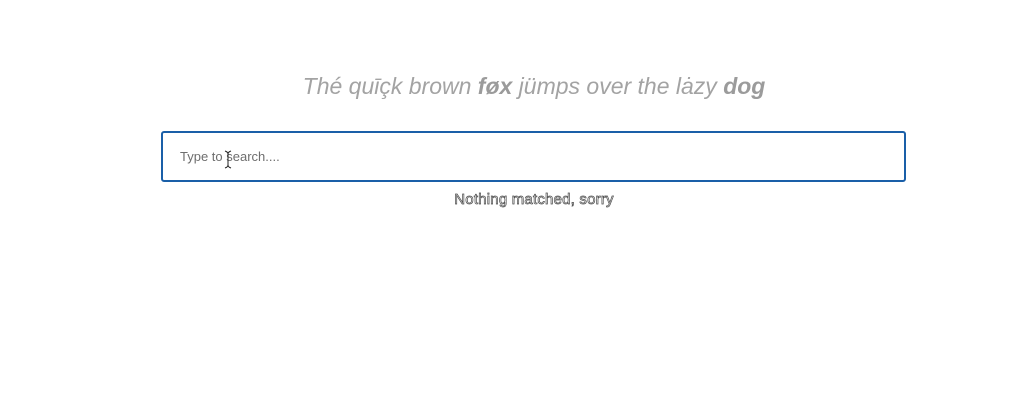  I want to click on headline-text-2: jümps over the lȧzy, so click(618, 86).